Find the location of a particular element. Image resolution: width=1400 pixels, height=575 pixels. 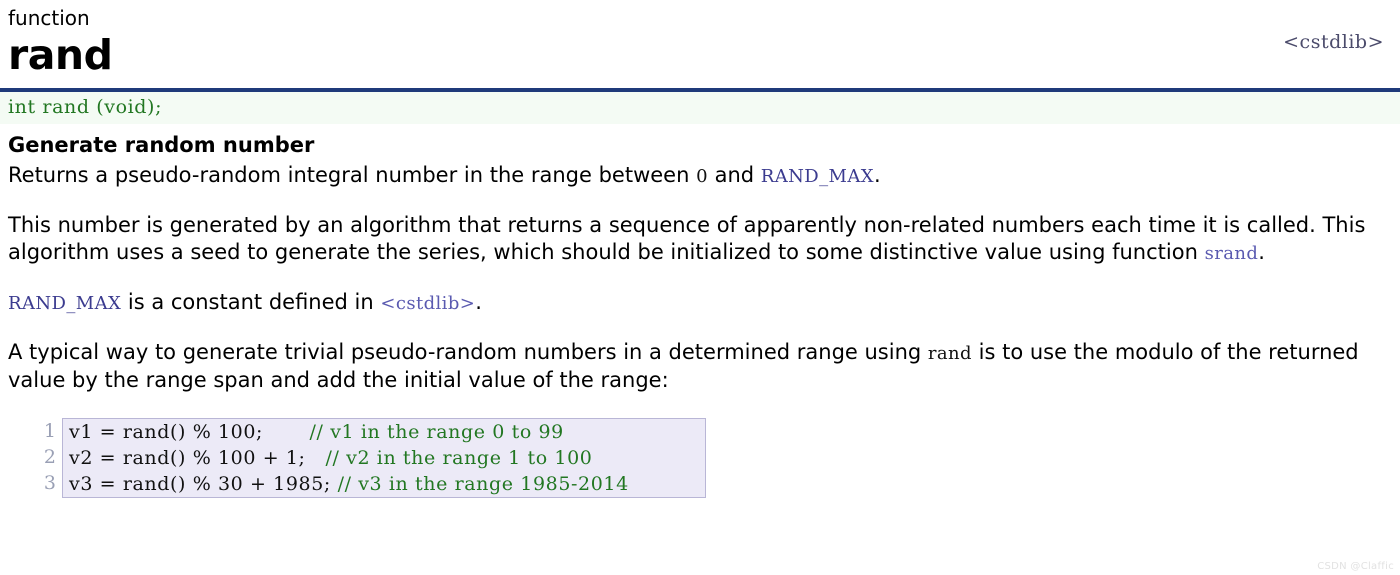

code-statement: v3 = rand() % 30 + 1985; is located at coordinates (203, 484).